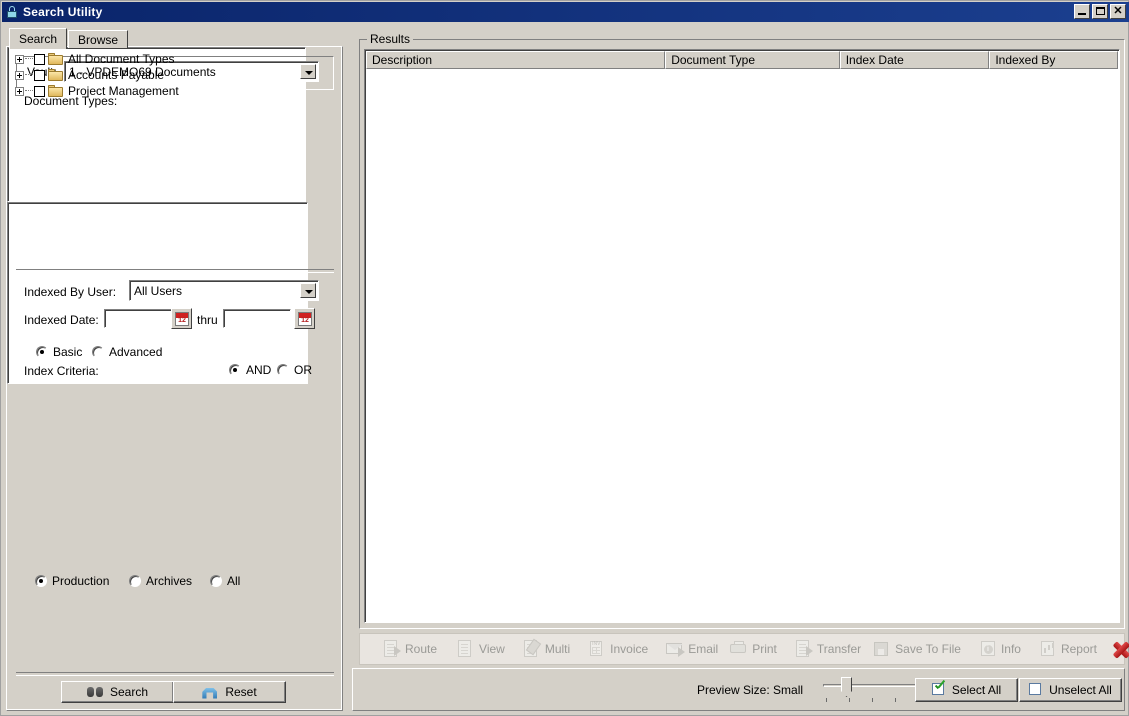  Describe the element at coordinates (98, 39) in the screenshot. I see `tab-browse: Browse` at that location.